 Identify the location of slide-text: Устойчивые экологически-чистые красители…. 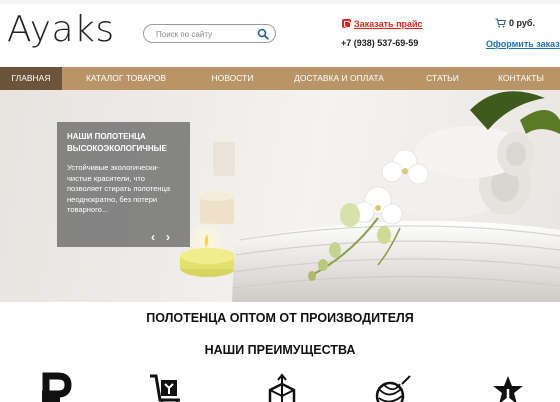
(119, 188).